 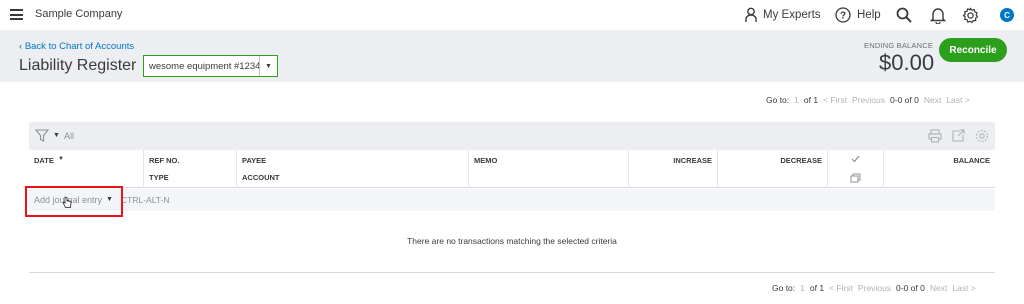 I want to click on filter-value: All, so click(x=69, y=136).